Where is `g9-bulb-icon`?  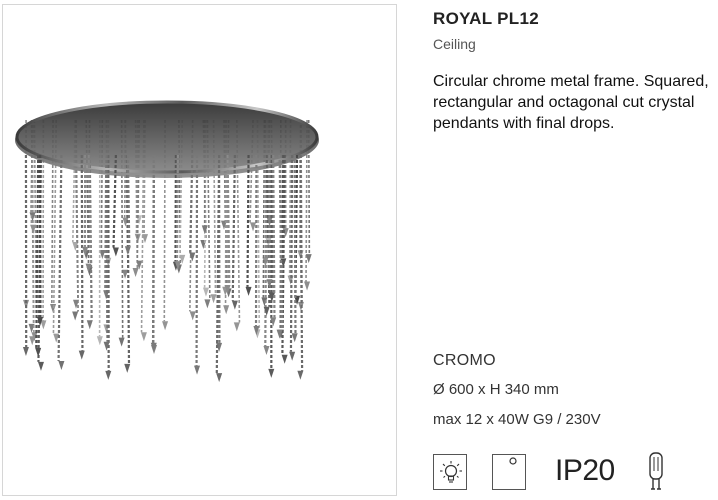 g9-bulb-icon is located at coordinates (656, 474).